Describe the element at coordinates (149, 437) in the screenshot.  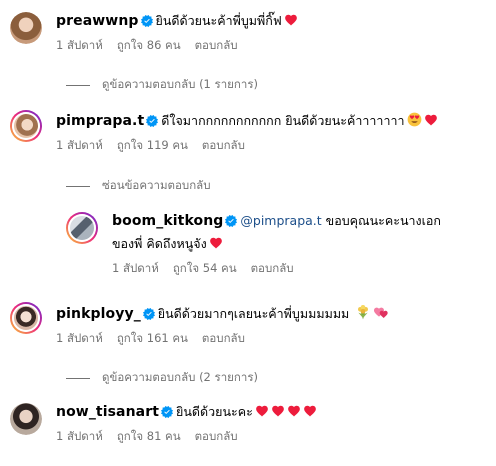
I see `like-count: ถูกใจ 81 คน` at that location.